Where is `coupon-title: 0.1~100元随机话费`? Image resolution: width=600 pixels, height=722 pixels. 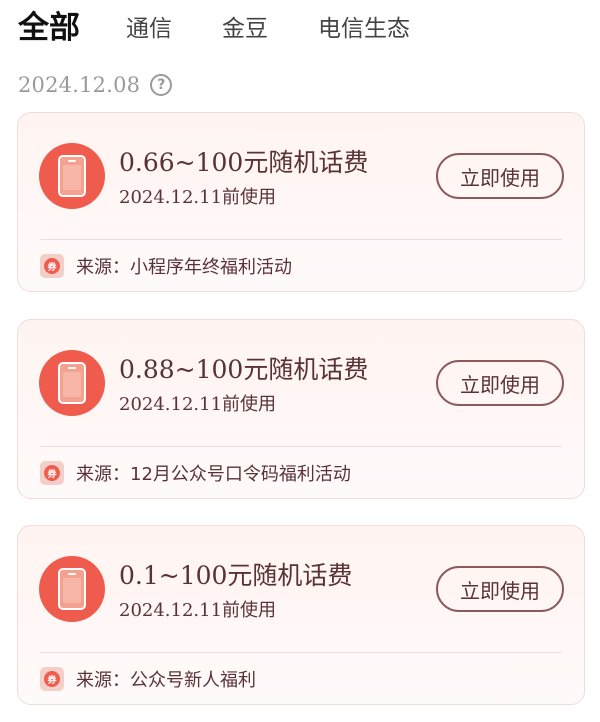
coupon-title: 0.1~100元随机话费 is located at coordinates (236, 575).